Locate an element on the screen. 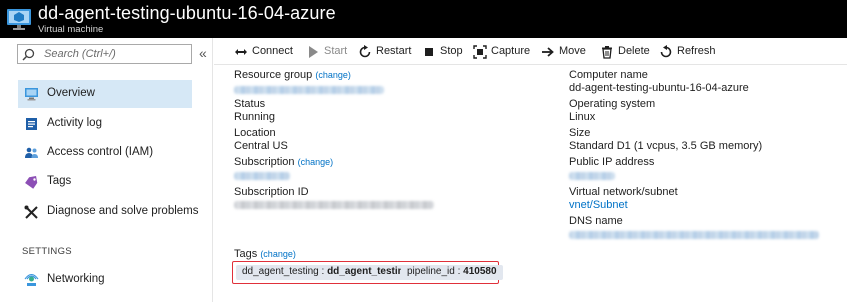 The image size is (847, 302). move-label: Move is located at coordinates (572, 51).